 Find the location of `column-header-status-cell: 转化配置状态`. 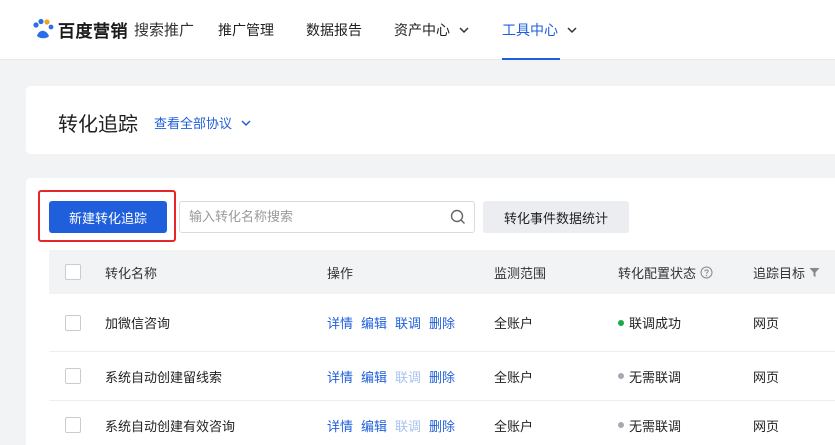

column-header-status-cell: 转化配置状态 is located at coordinates (665, 272).